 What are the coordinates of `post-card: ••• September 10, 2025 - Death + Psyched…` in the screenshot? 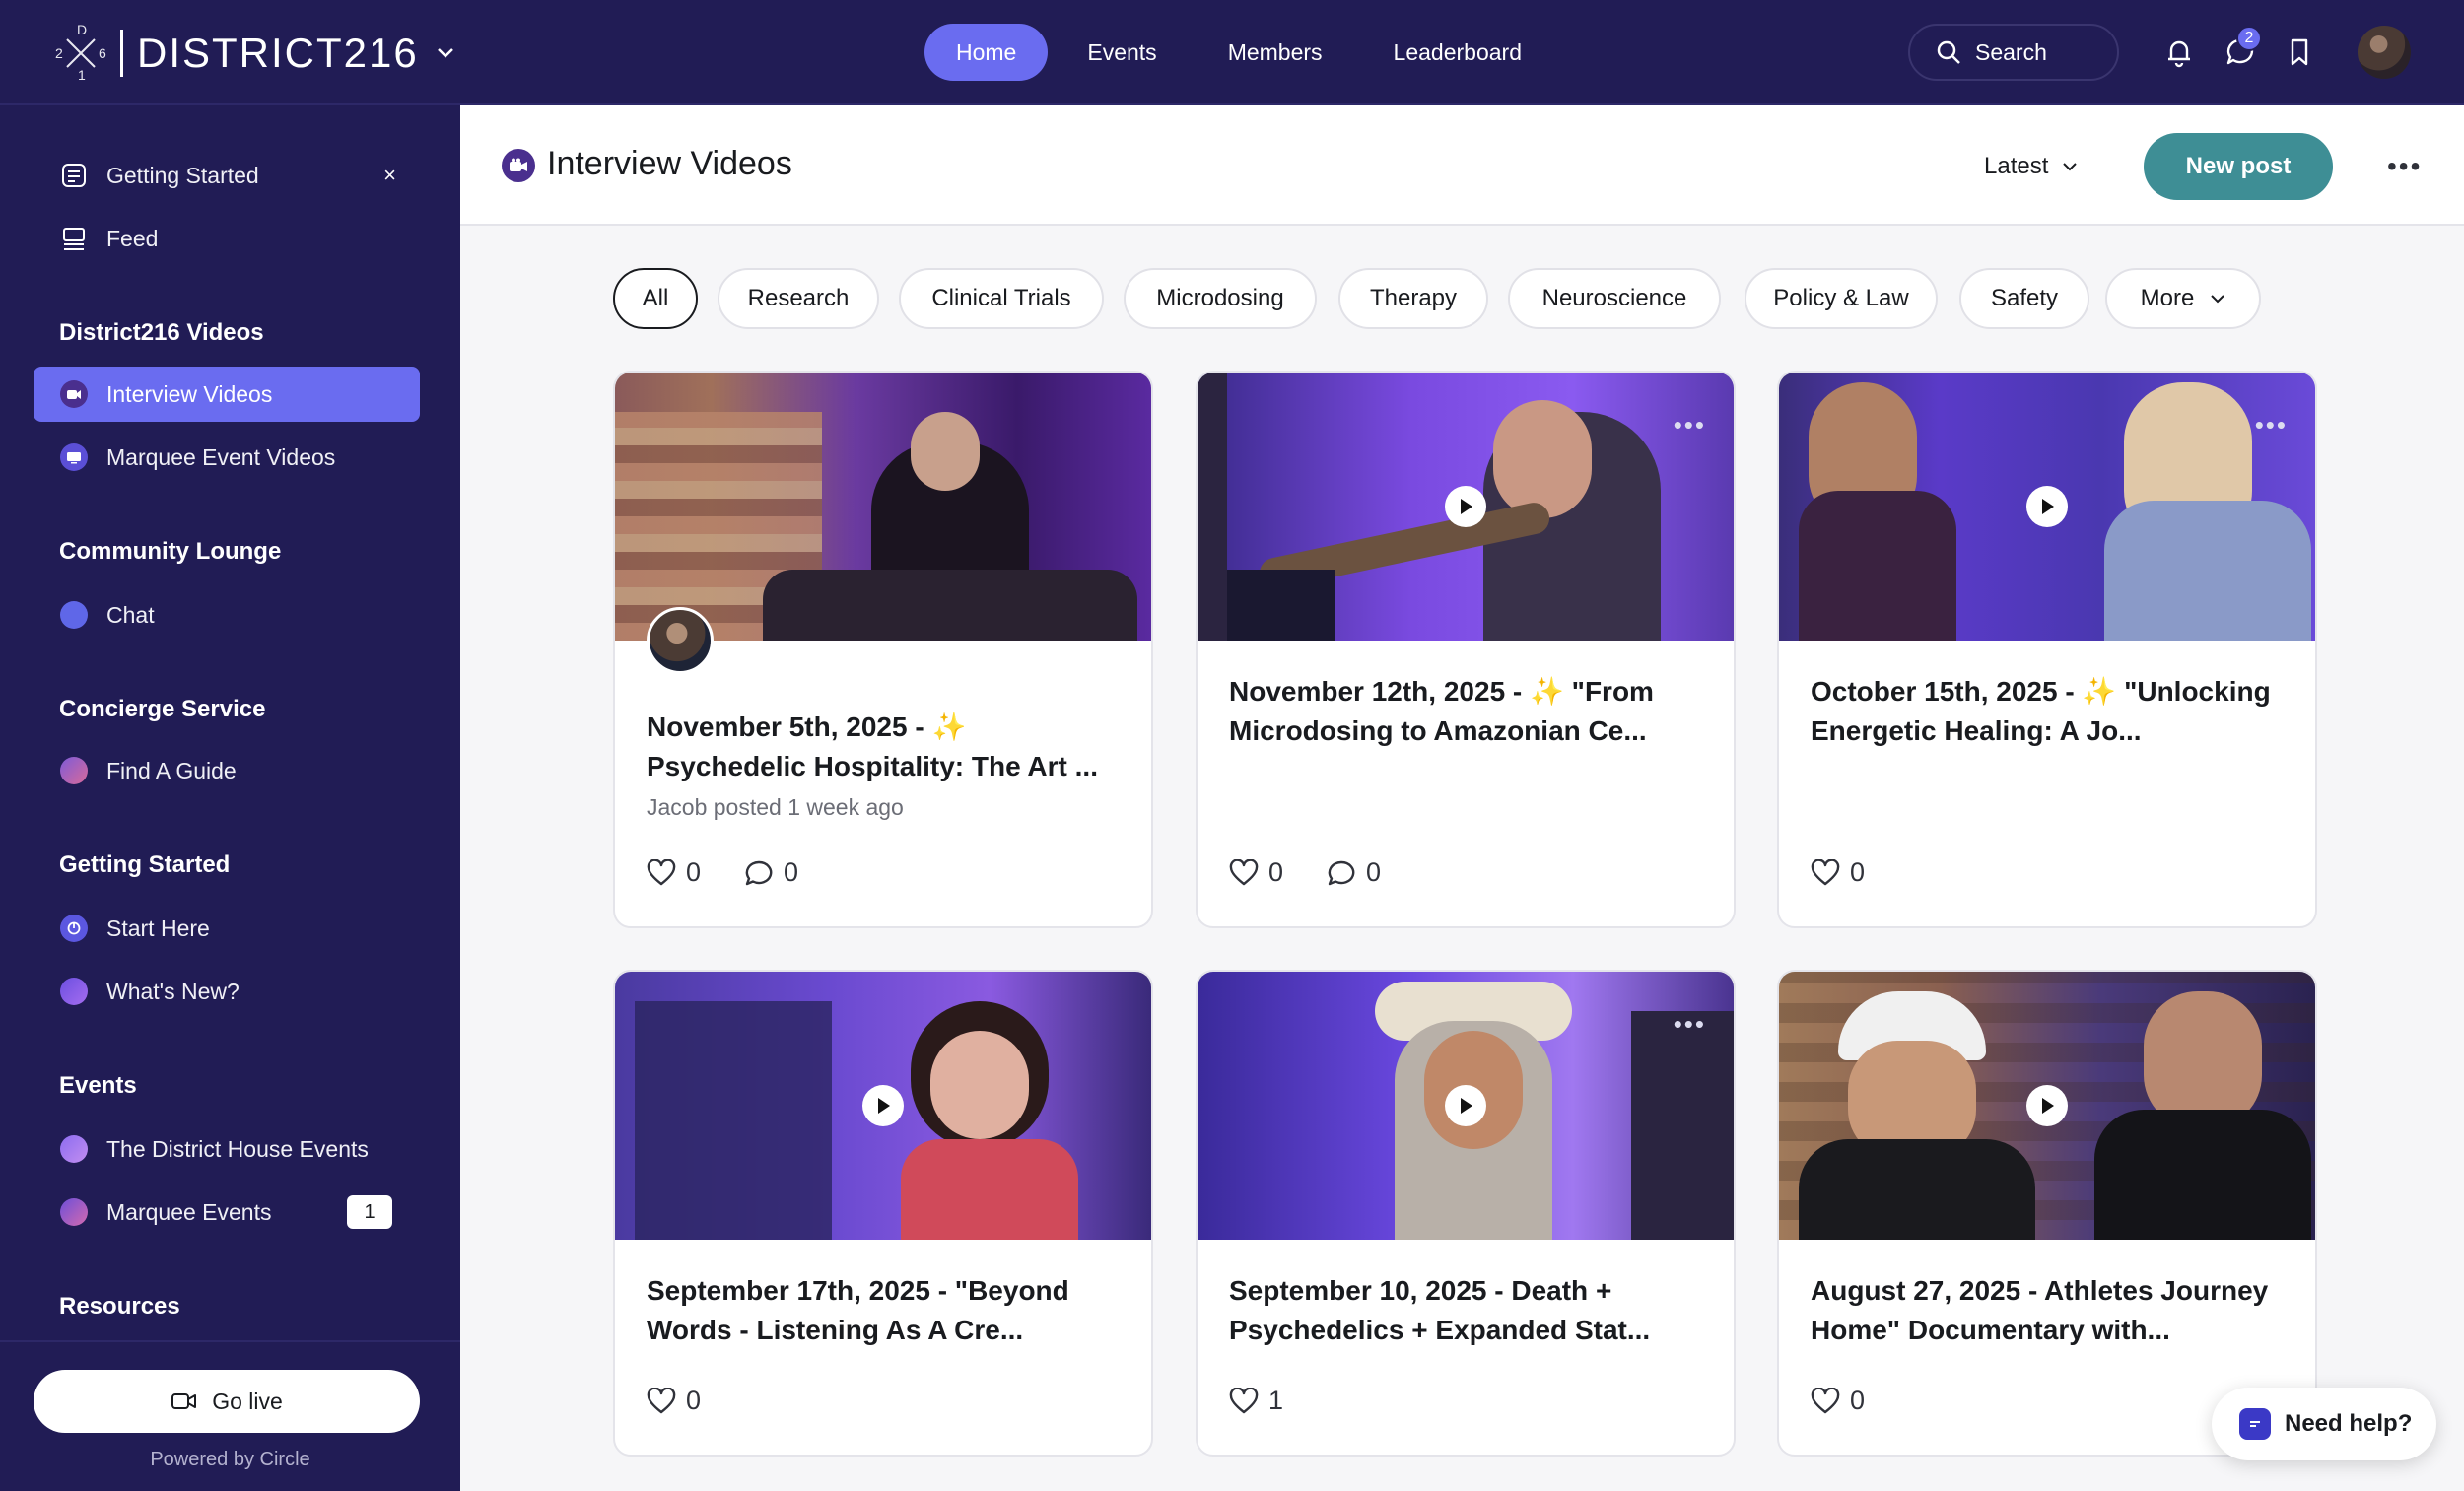 It's located at (1466, 1213).